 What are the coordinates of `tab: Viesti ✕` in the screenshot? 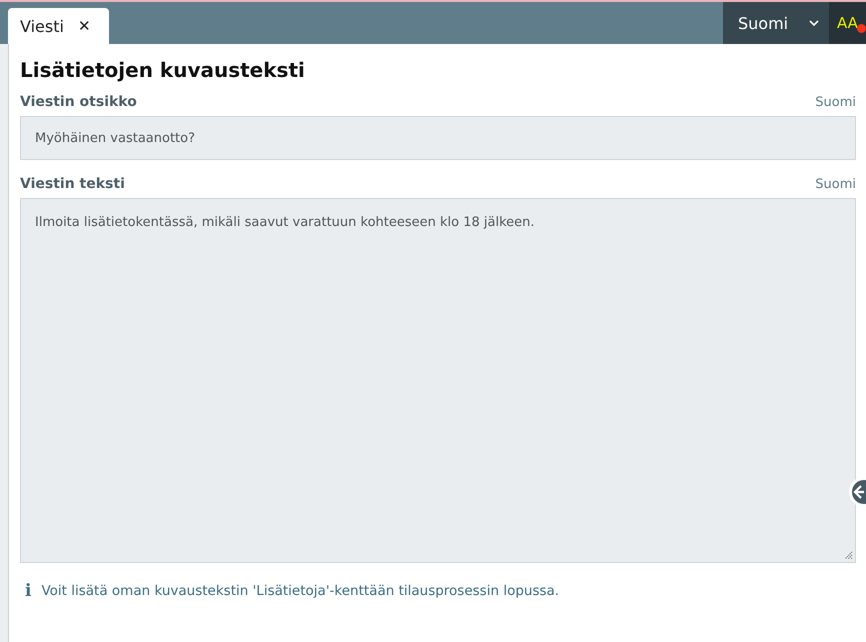 It's located at (58, 26).